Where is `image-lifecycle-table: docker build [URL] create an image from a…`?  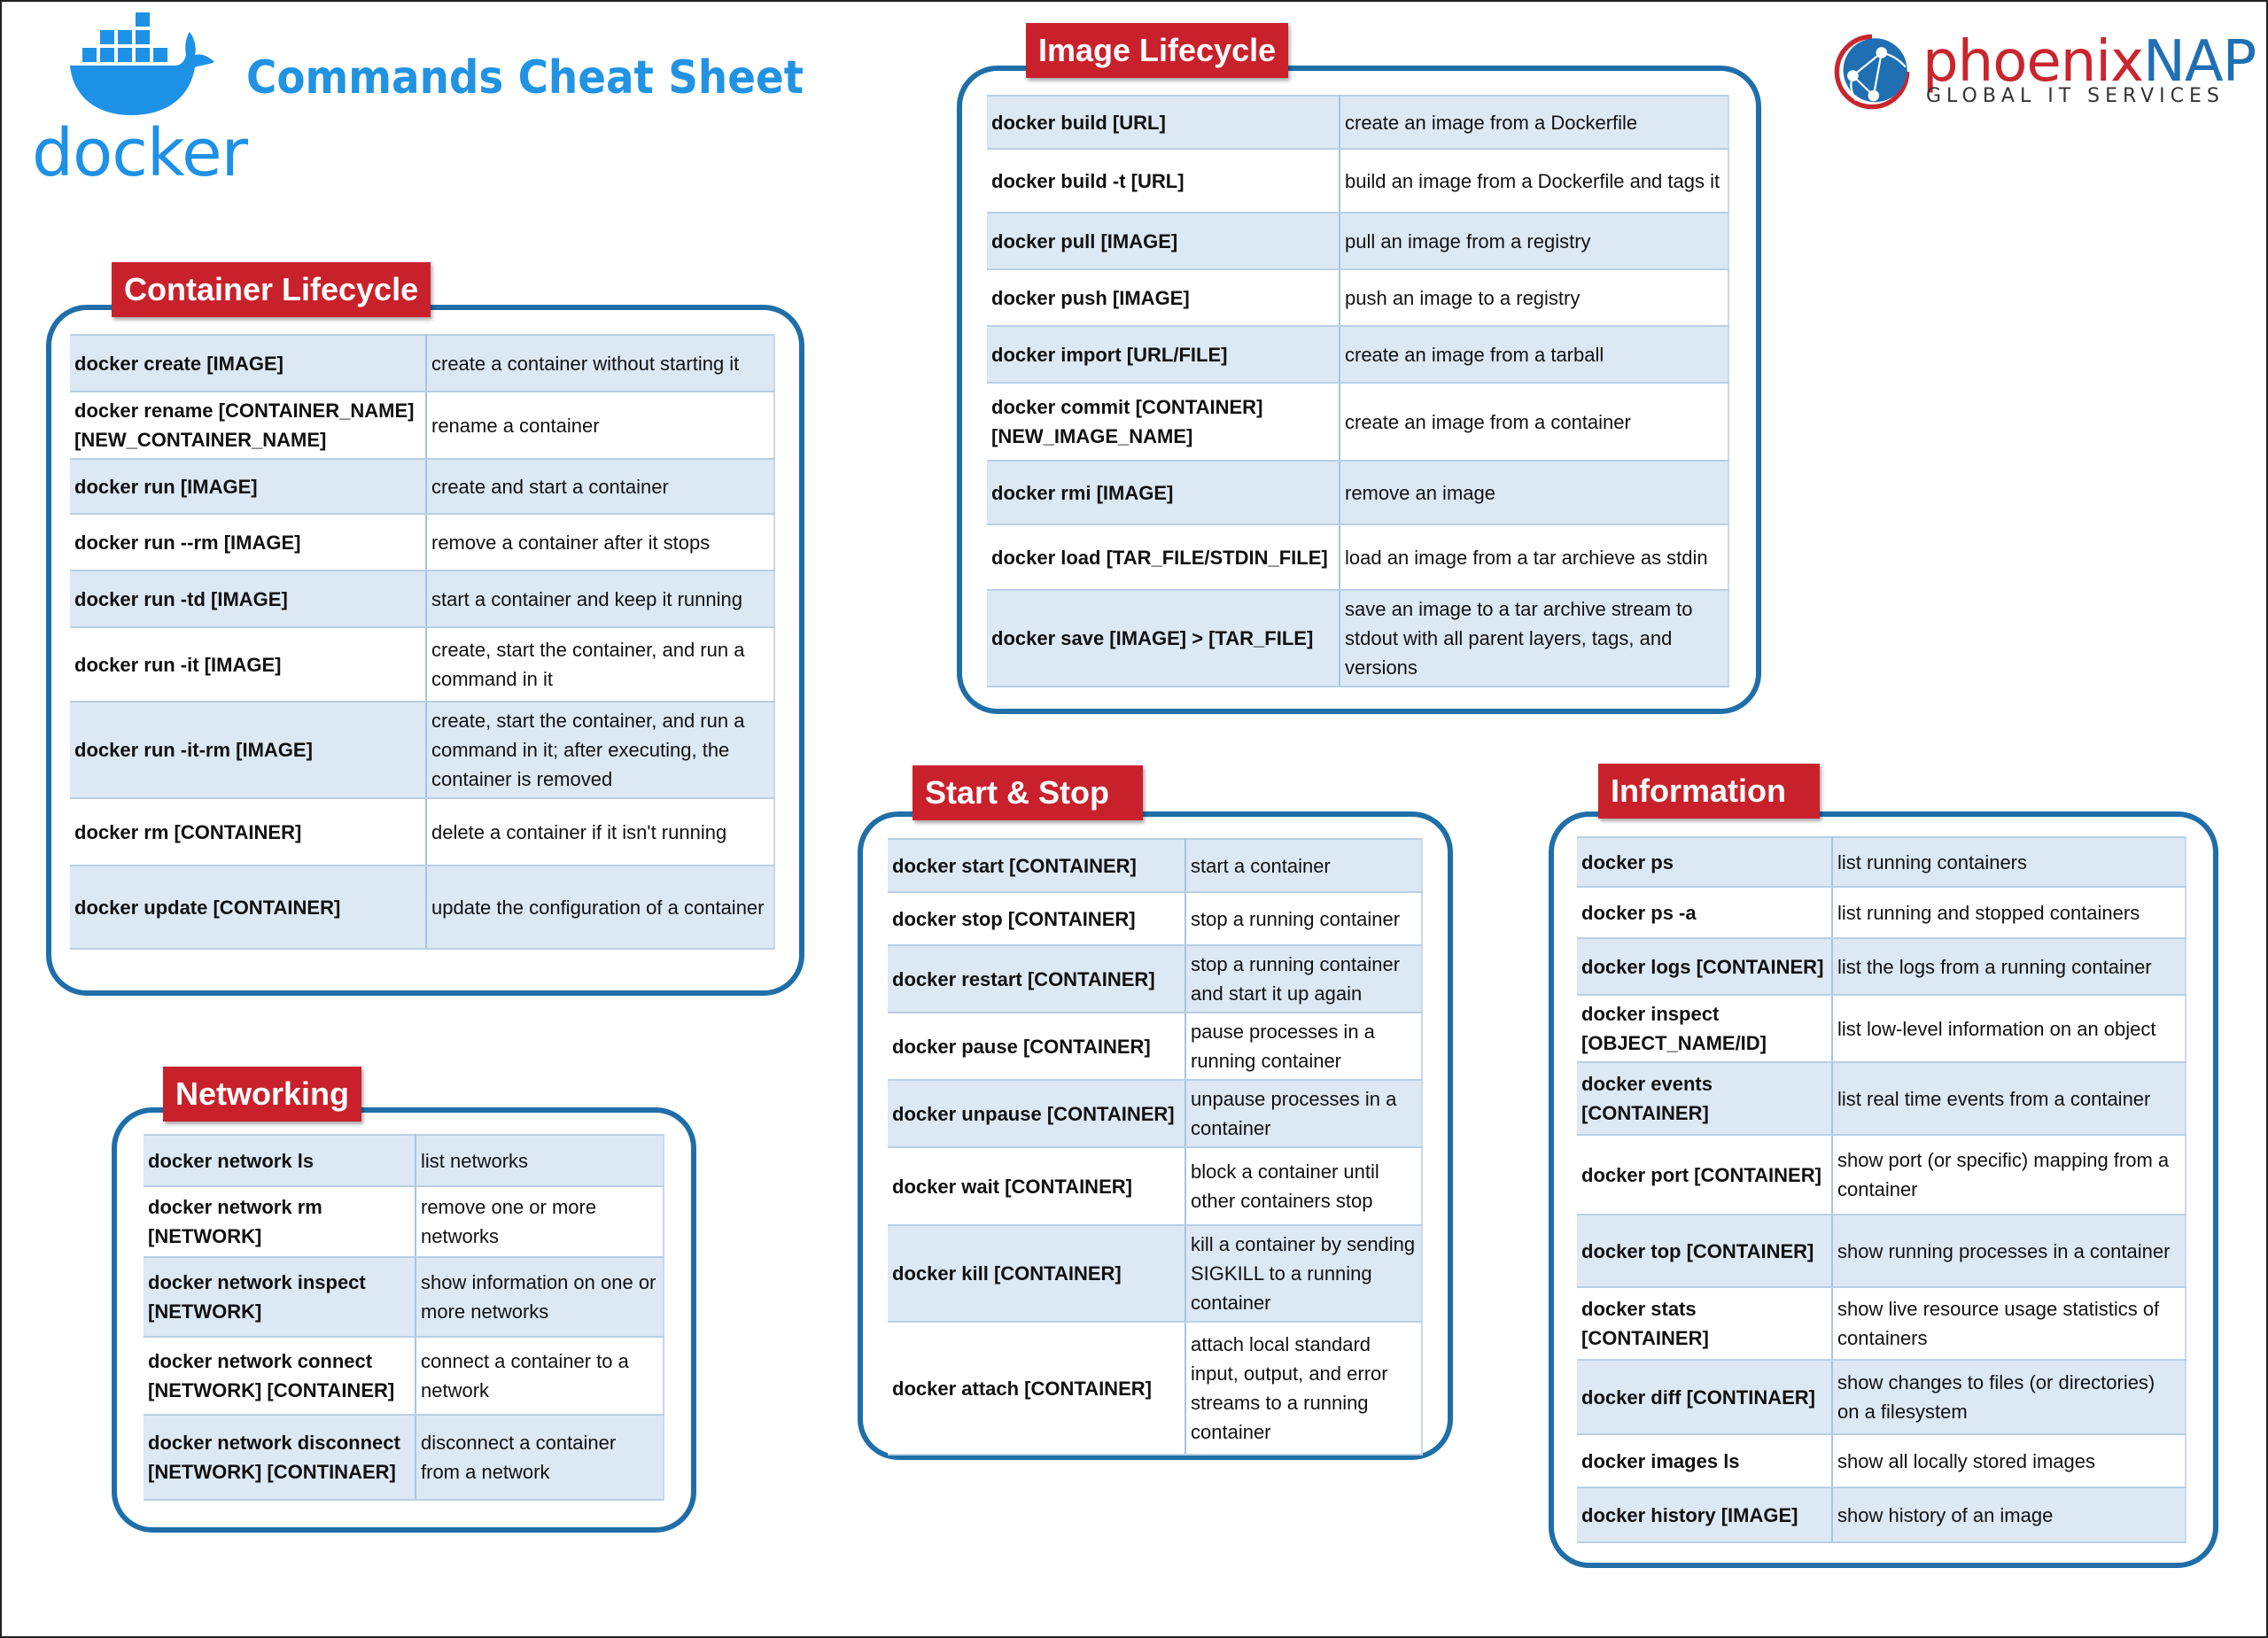
image-lifecycle-table: docker build [URL] create an image from a… is located at coordinates (1358, 391).